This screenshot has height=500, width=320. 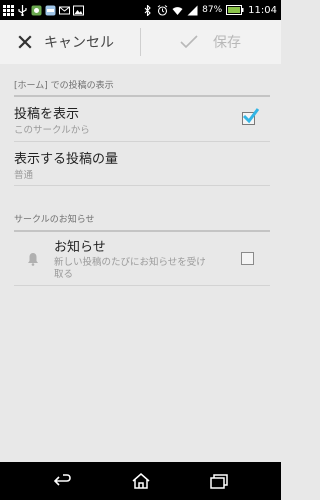 What do you see at coordinates (189, 42) in the screenshot?
I see `check-icon` at bounding box center [189, 42].